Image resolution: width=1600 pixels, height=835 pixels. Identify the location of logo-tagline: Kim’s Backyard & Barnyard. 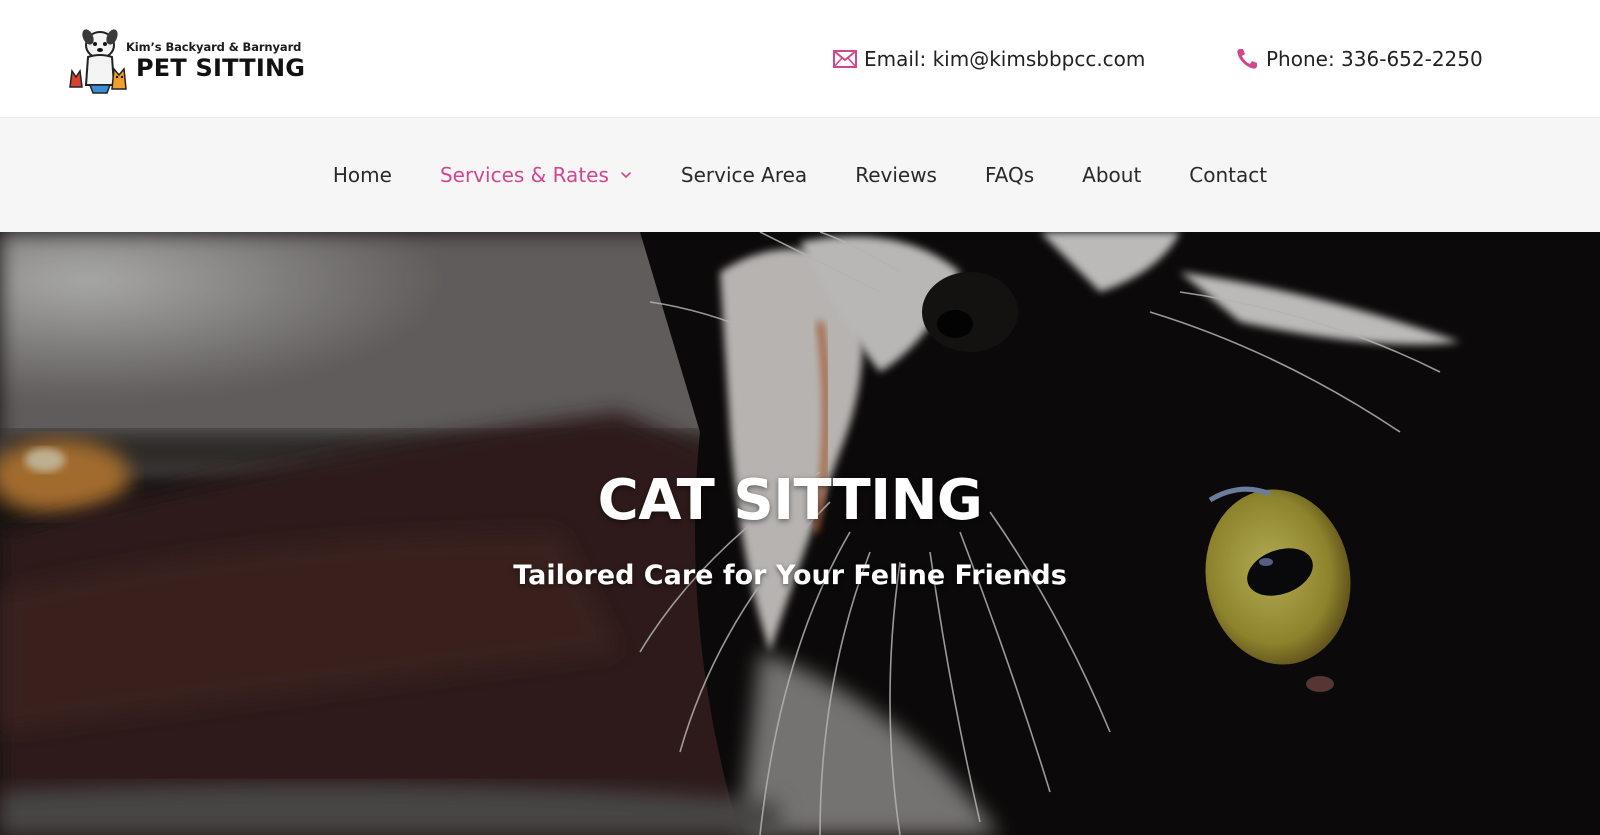
(214, 47).